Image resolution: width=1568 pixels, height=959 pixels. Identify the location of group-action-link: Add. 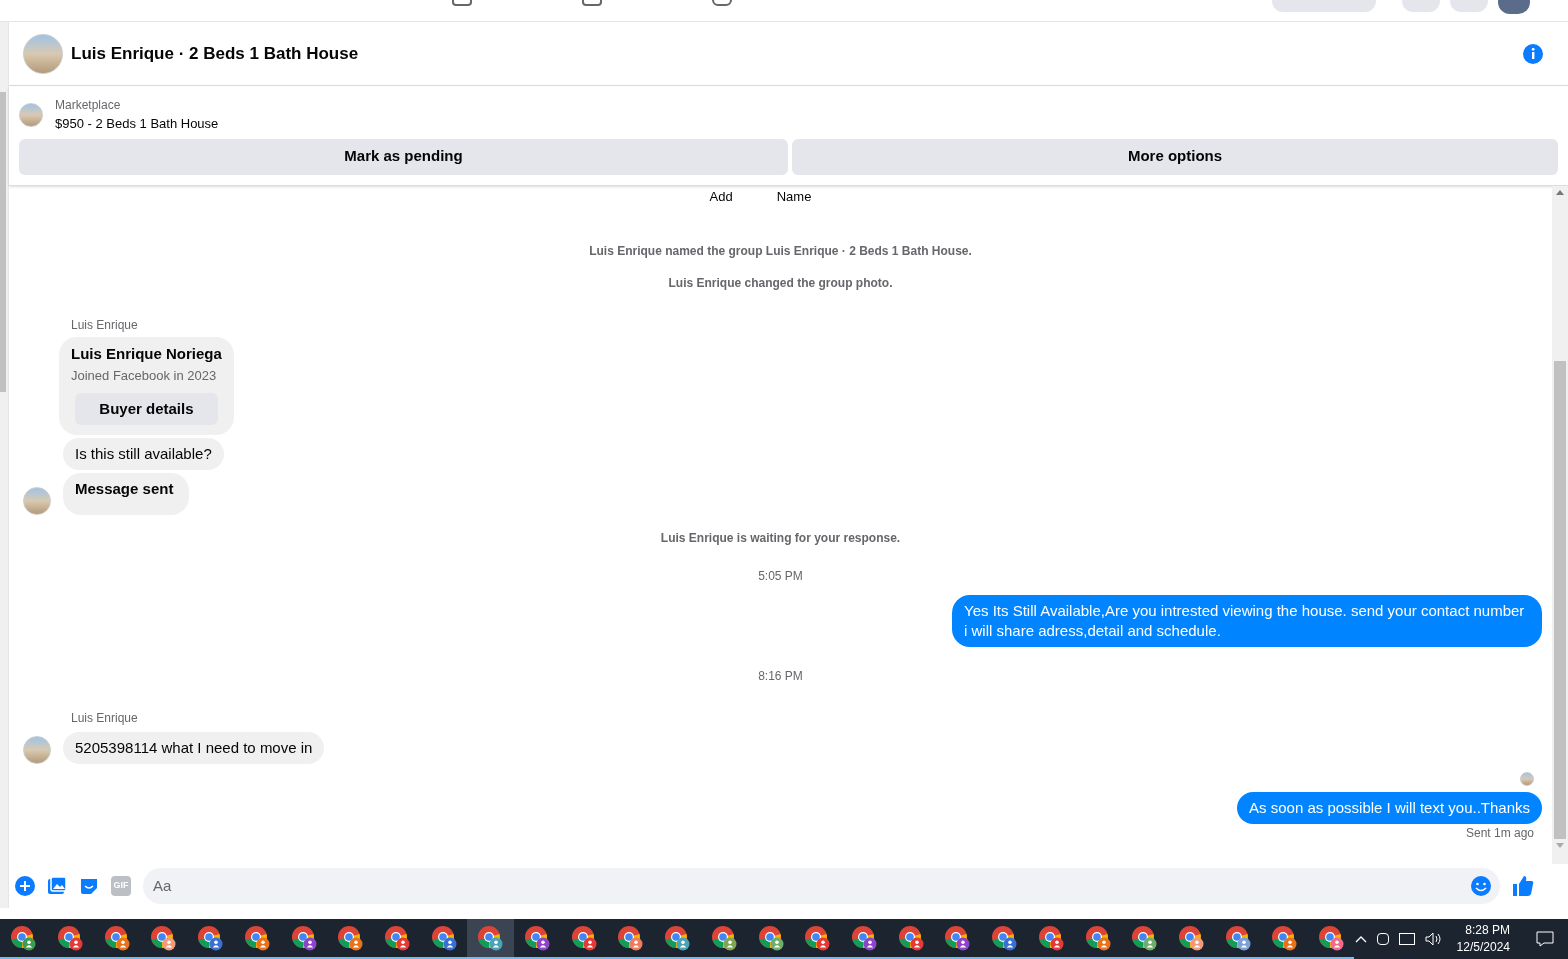
(721, 196).